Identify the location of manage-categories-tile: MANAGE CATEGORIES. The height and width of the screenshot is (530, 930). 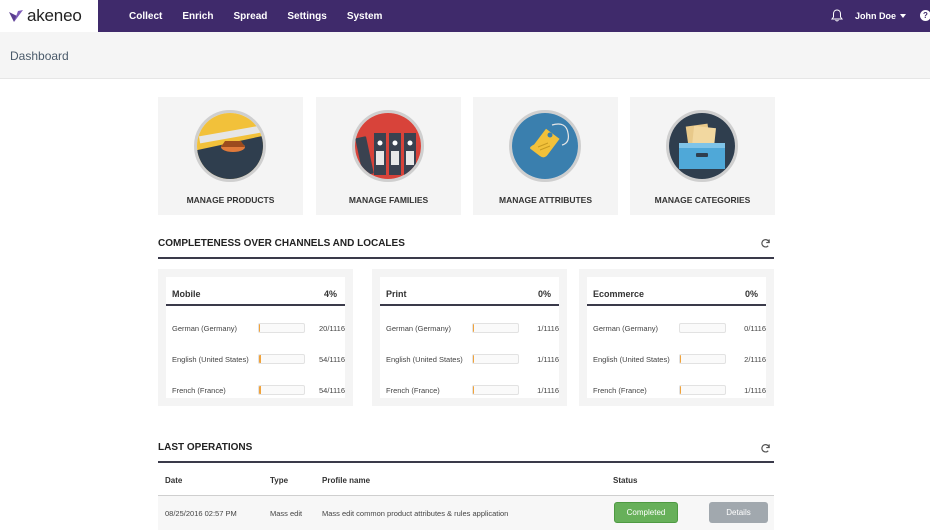
(702, 156).